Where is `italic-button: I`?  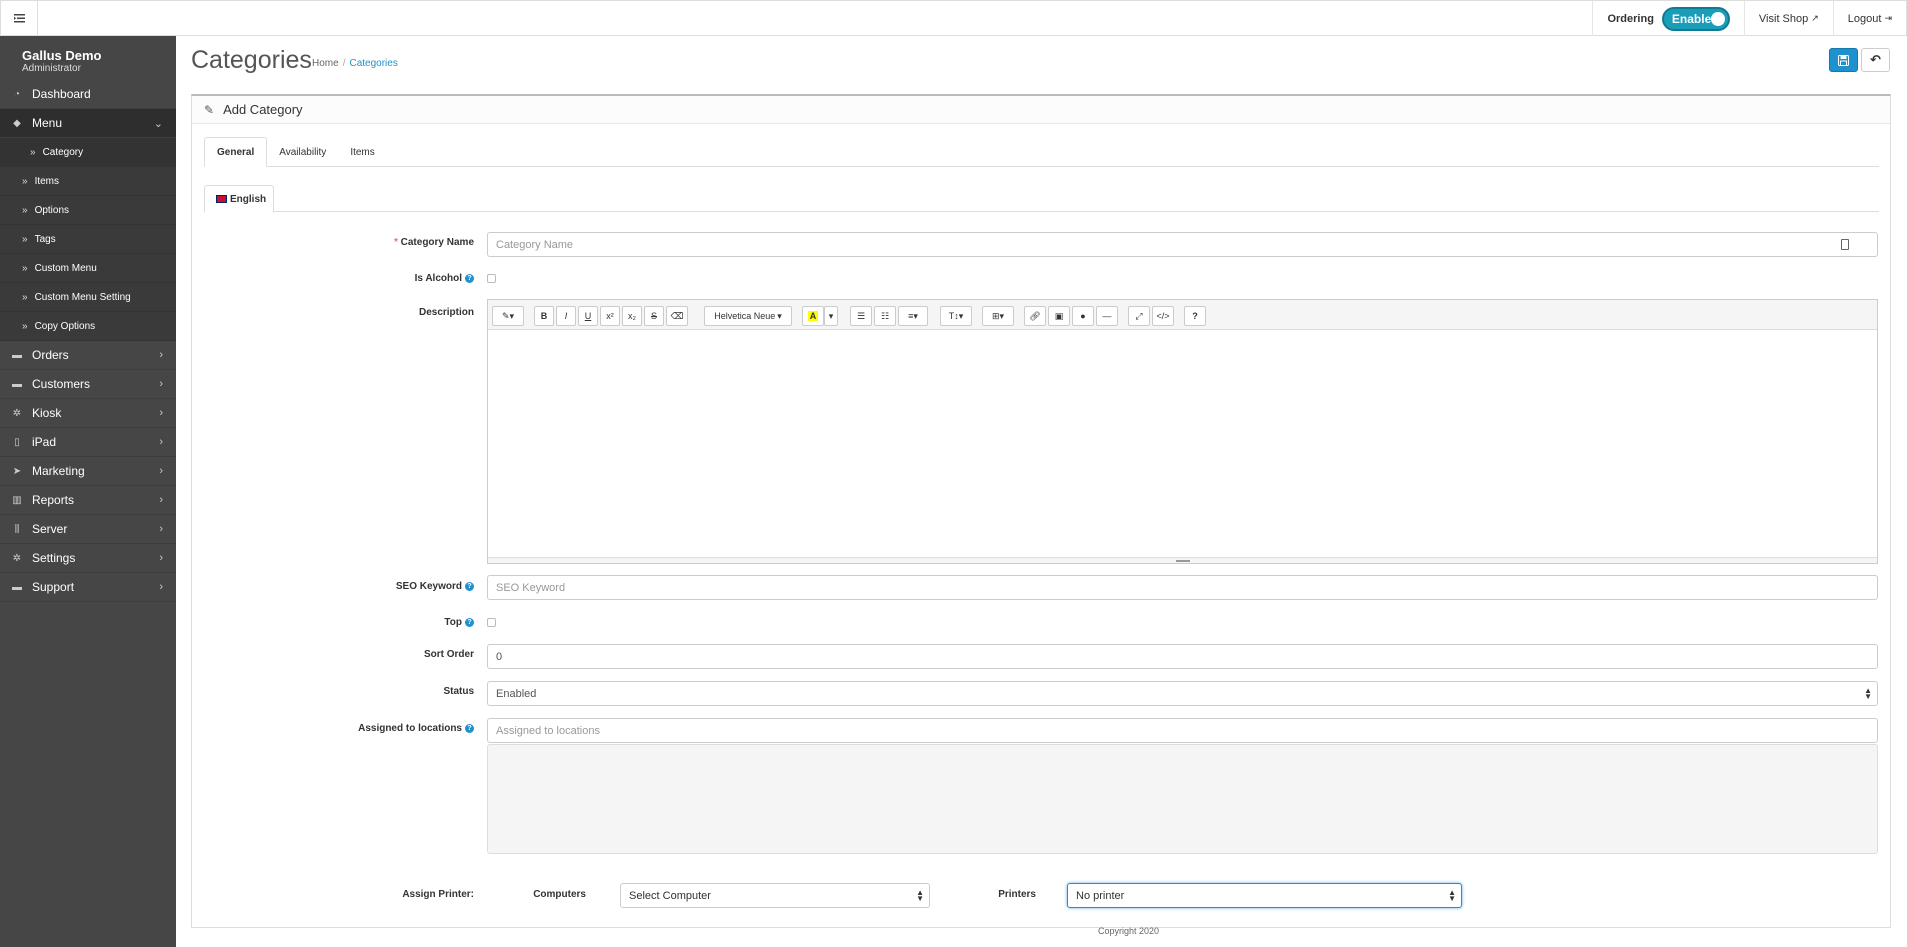 italic-button: I is located at coordinates (566, 316).